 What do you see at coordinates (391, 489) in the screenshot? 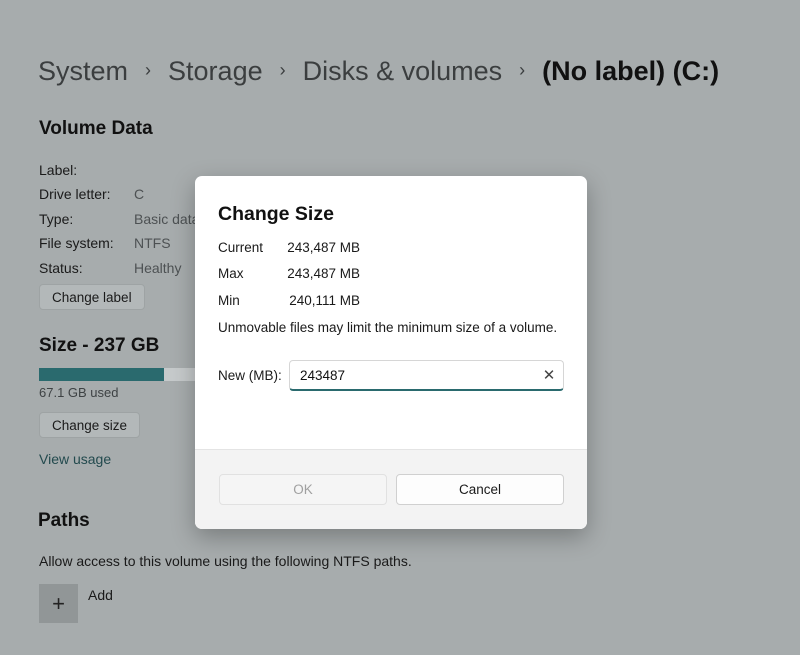
I see `dialog-footer: OK Cancel` at bounding box center [391, 489].